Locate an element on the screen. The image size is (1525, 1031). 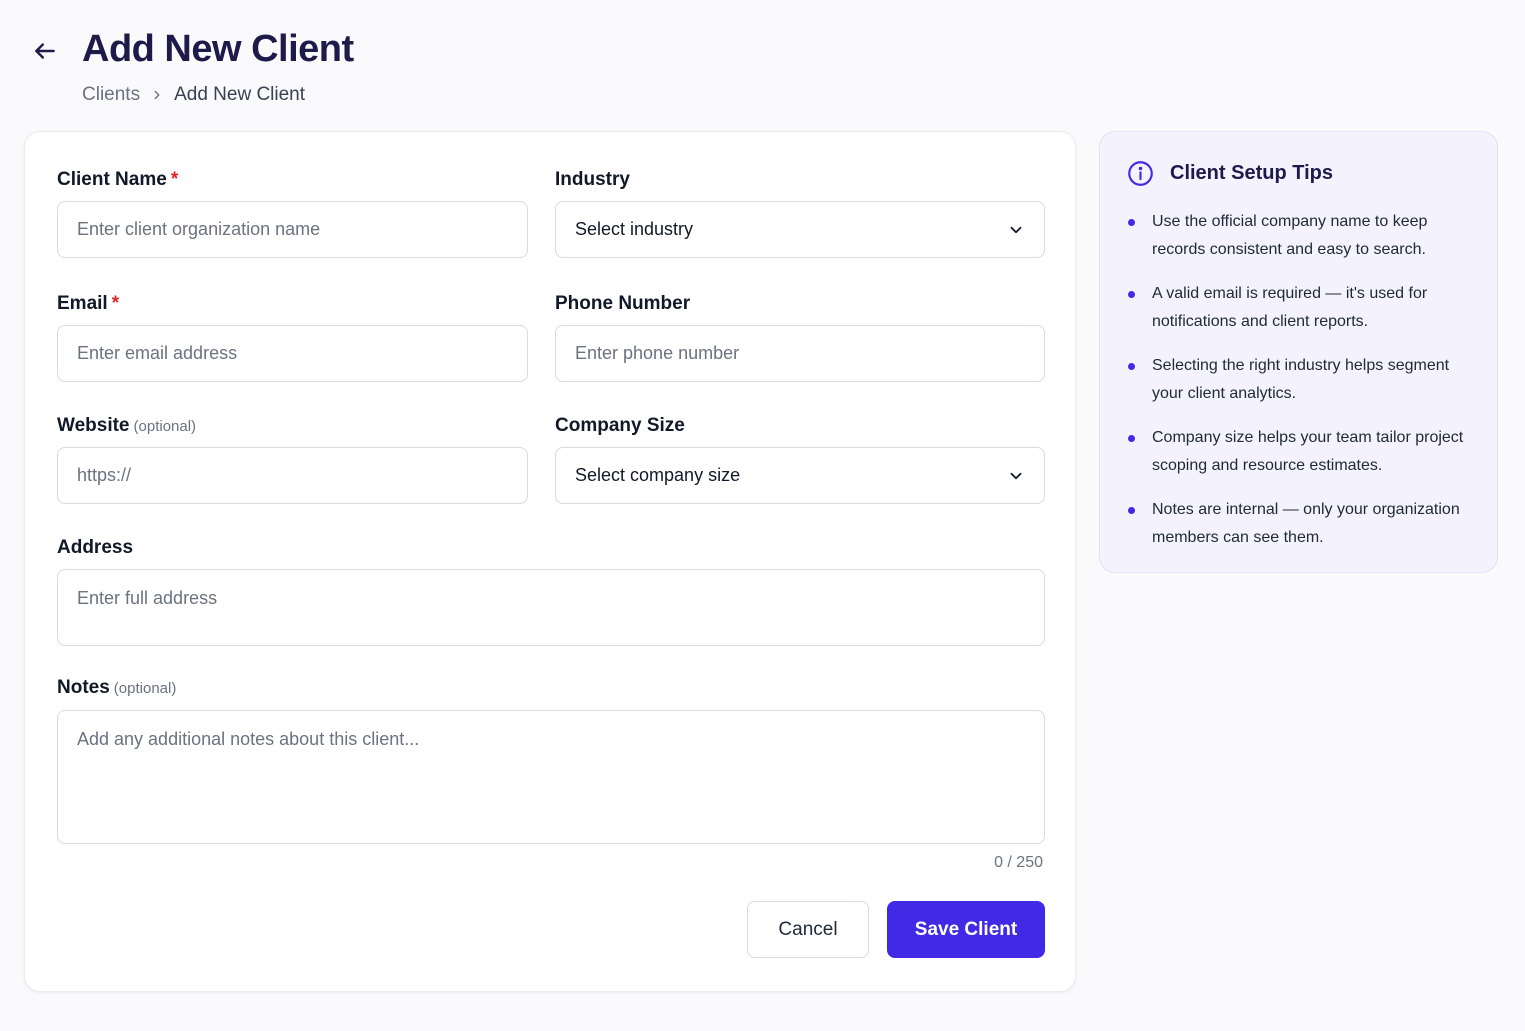
company-size-label: Company Size is located at coordinates (620, 425).